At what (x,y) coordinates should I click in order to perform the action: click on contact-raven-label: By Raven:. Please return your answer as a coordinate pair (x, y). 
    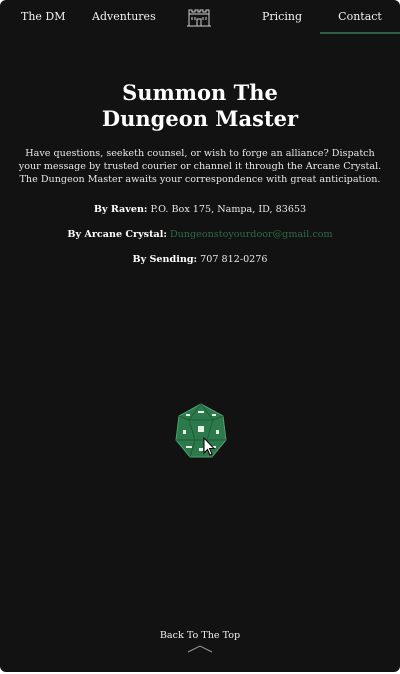
    Looking at the image, I should click on (120, 209).